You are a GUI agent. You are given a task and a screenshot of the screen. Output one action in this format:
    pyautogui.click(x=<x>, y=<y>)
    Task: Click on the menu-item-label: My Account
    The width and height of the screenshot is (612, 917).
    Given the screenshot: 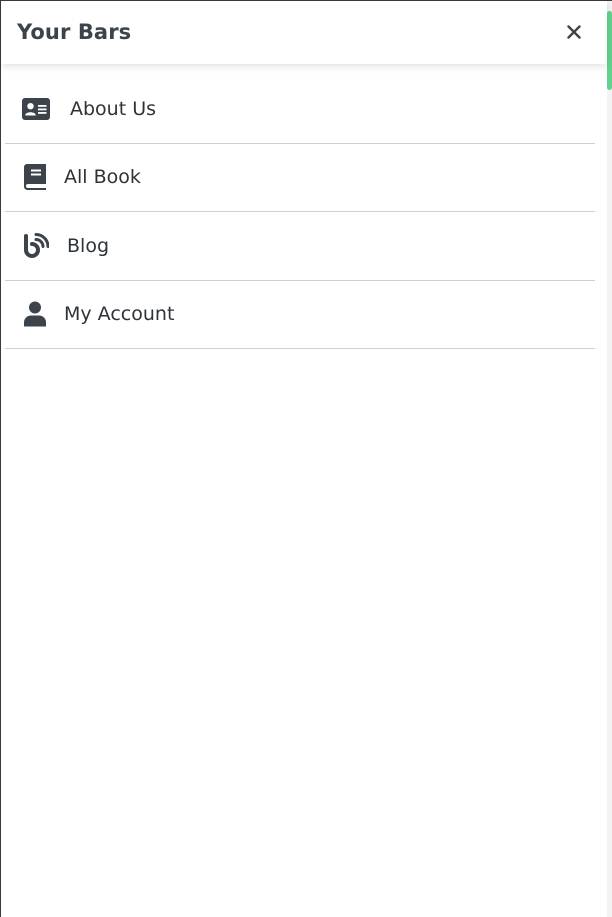 What is the action you would take?
    pyautogui.click(x=119, y=314)
    